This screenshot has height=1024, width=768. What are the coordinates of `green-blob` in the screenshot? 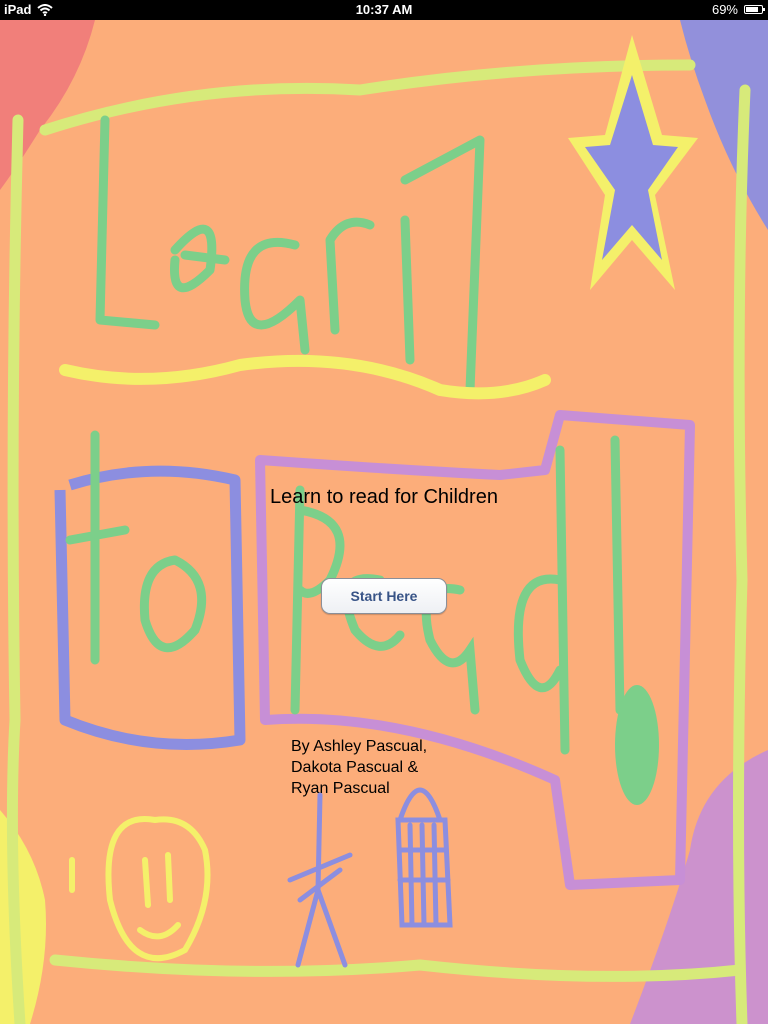 It's located at (637, 745).